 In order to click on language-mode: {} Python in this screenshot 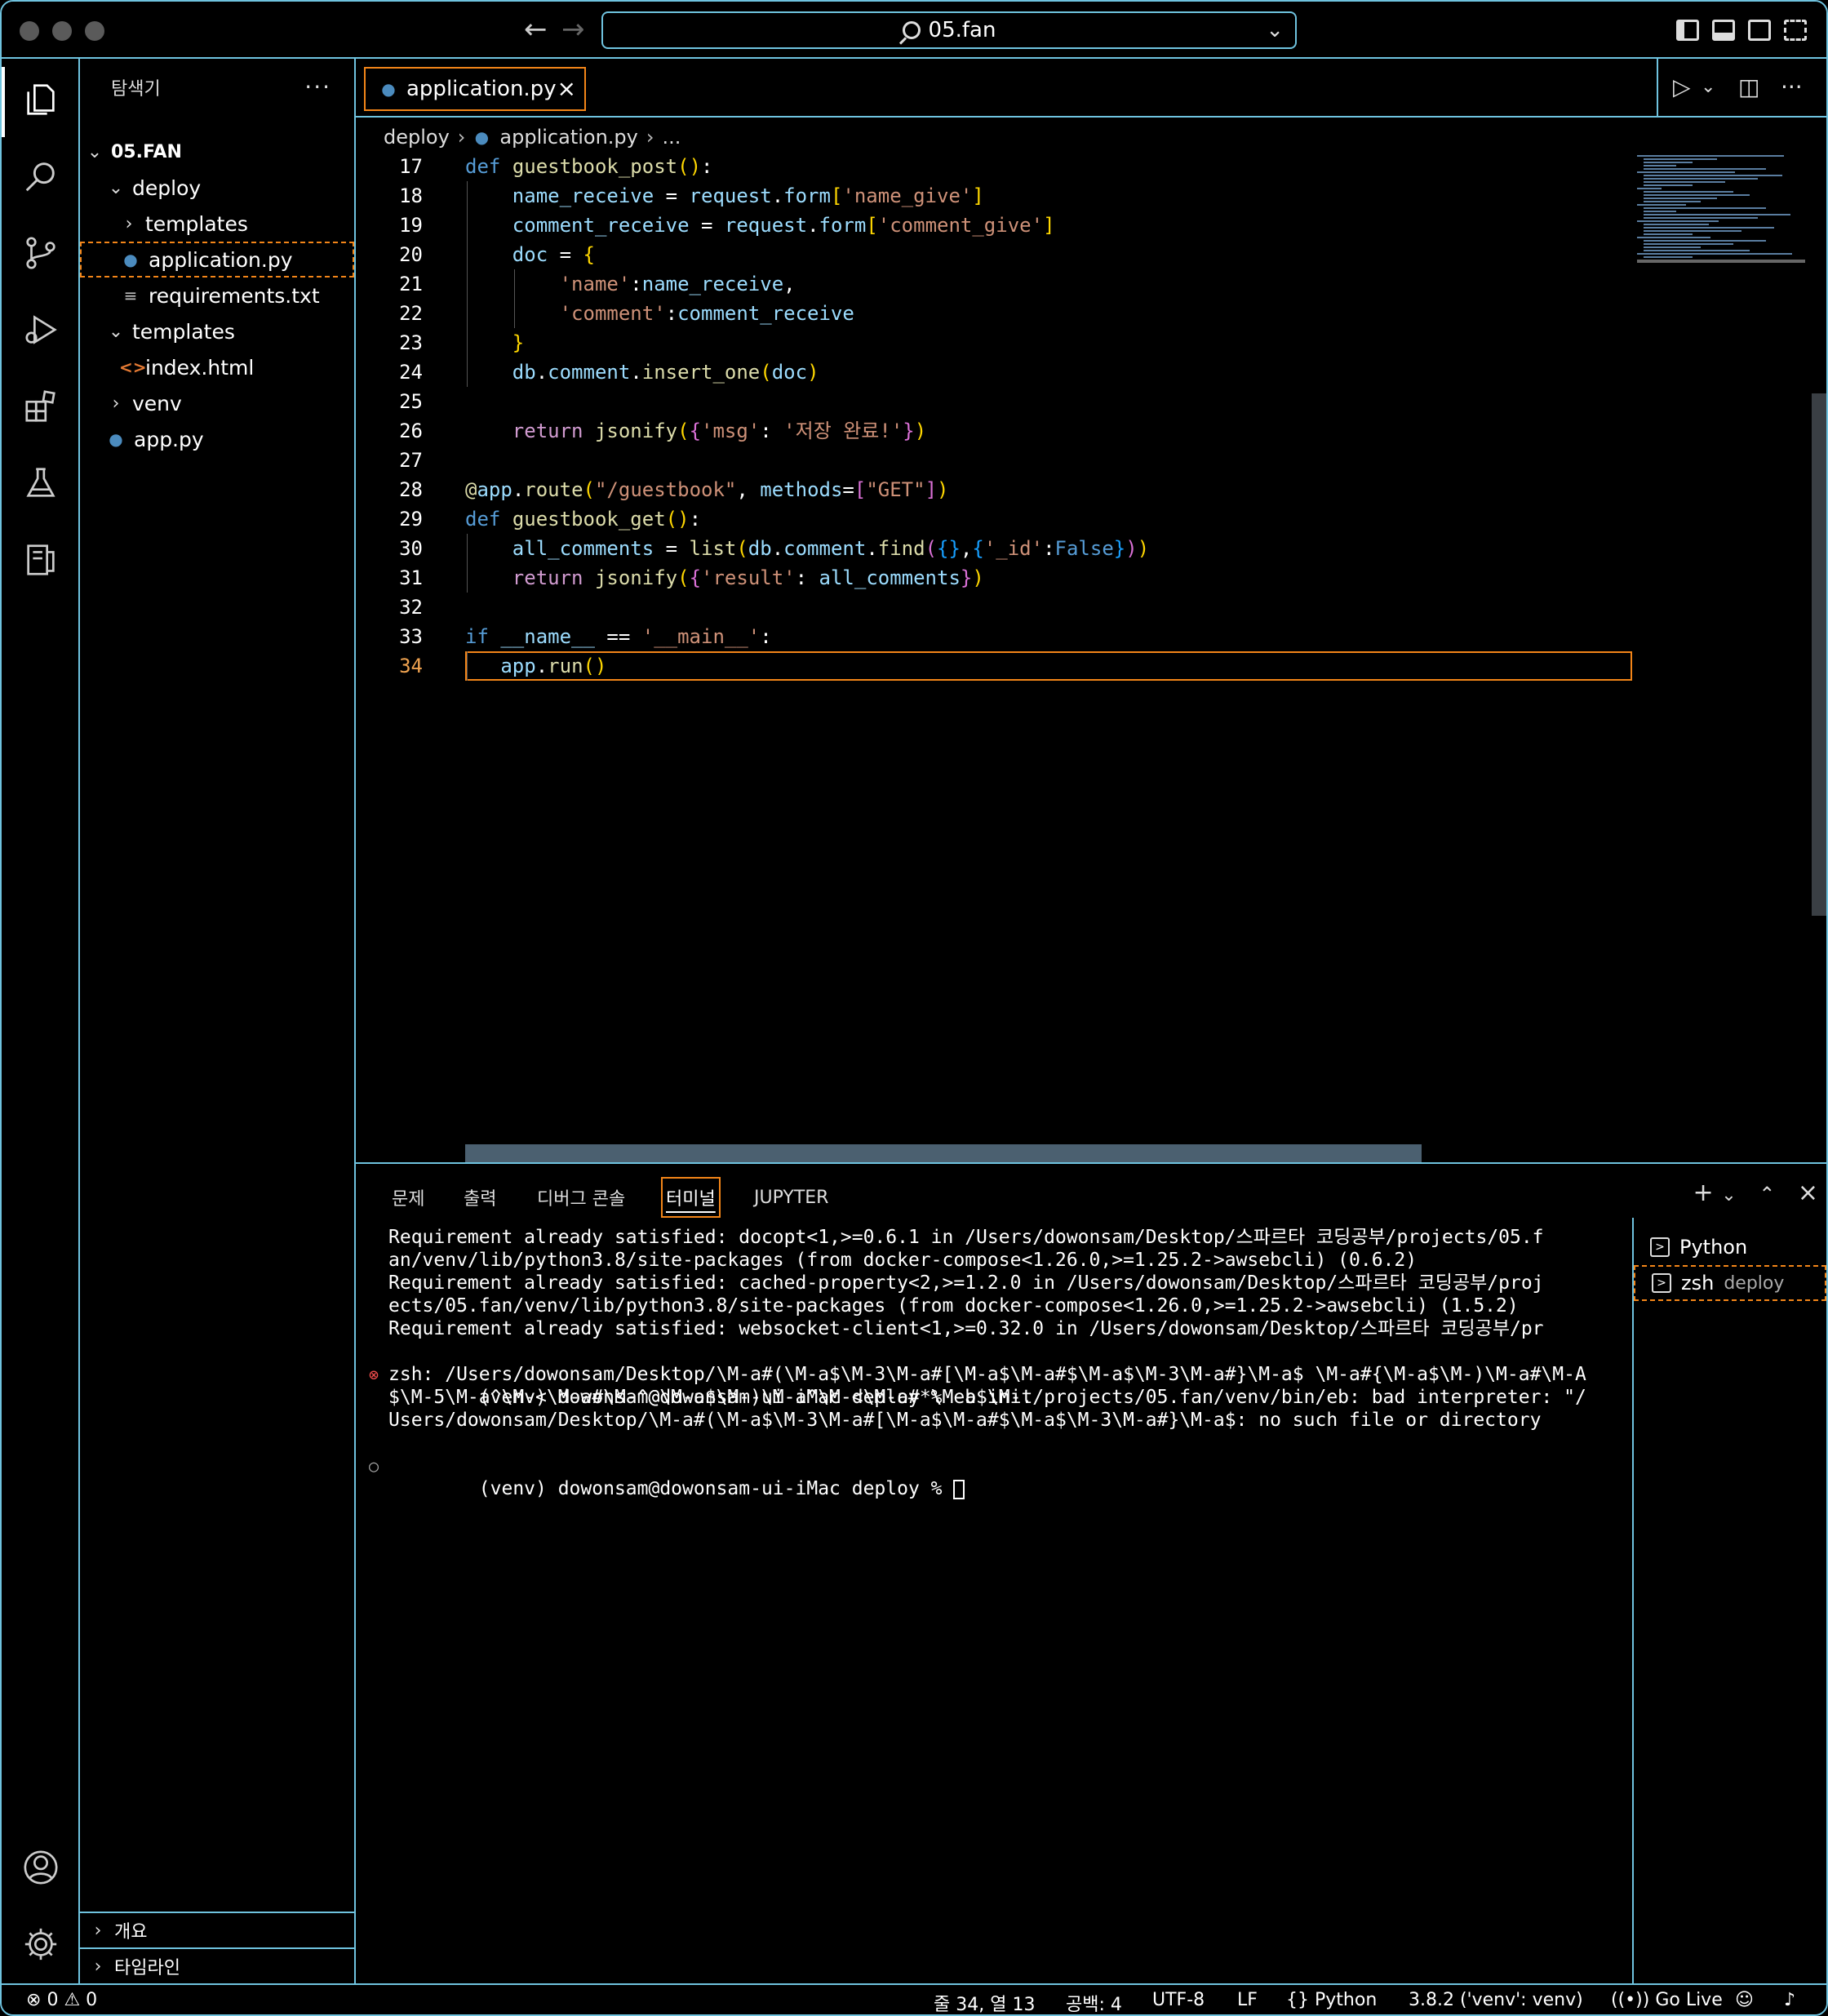, I will do `click(1331, 2000)`.